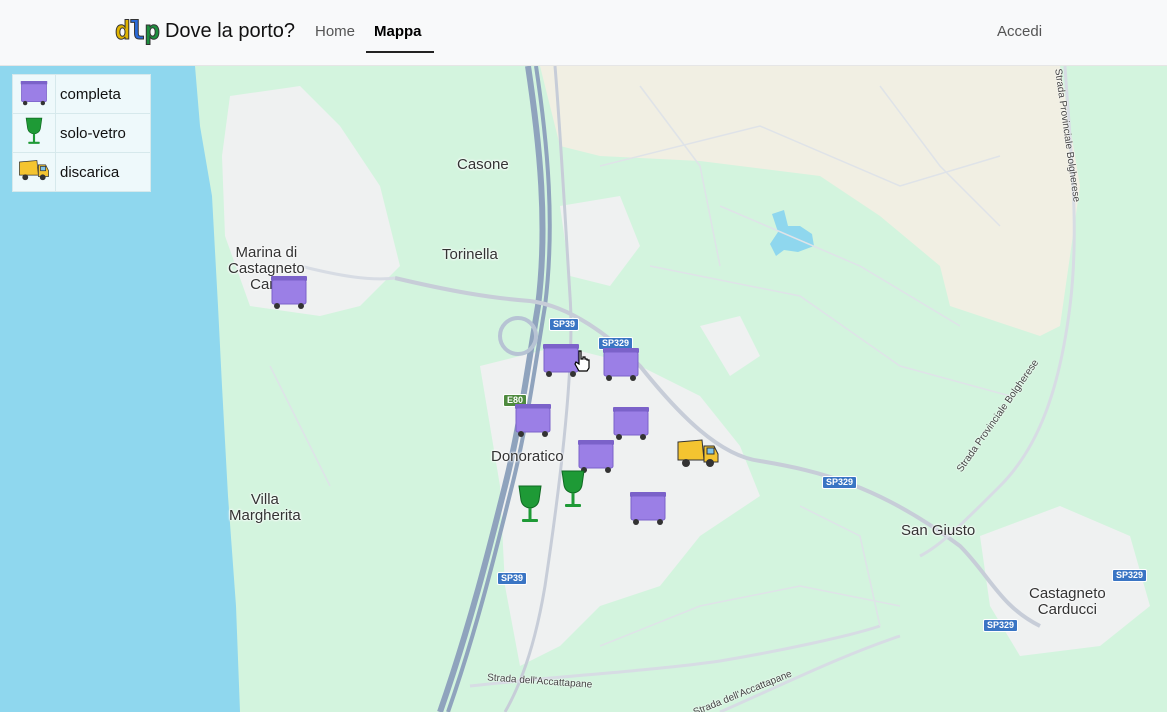  Describe the element at coordinates (103, 94) in the screenshot. I see `legend-label: completa` at that location.